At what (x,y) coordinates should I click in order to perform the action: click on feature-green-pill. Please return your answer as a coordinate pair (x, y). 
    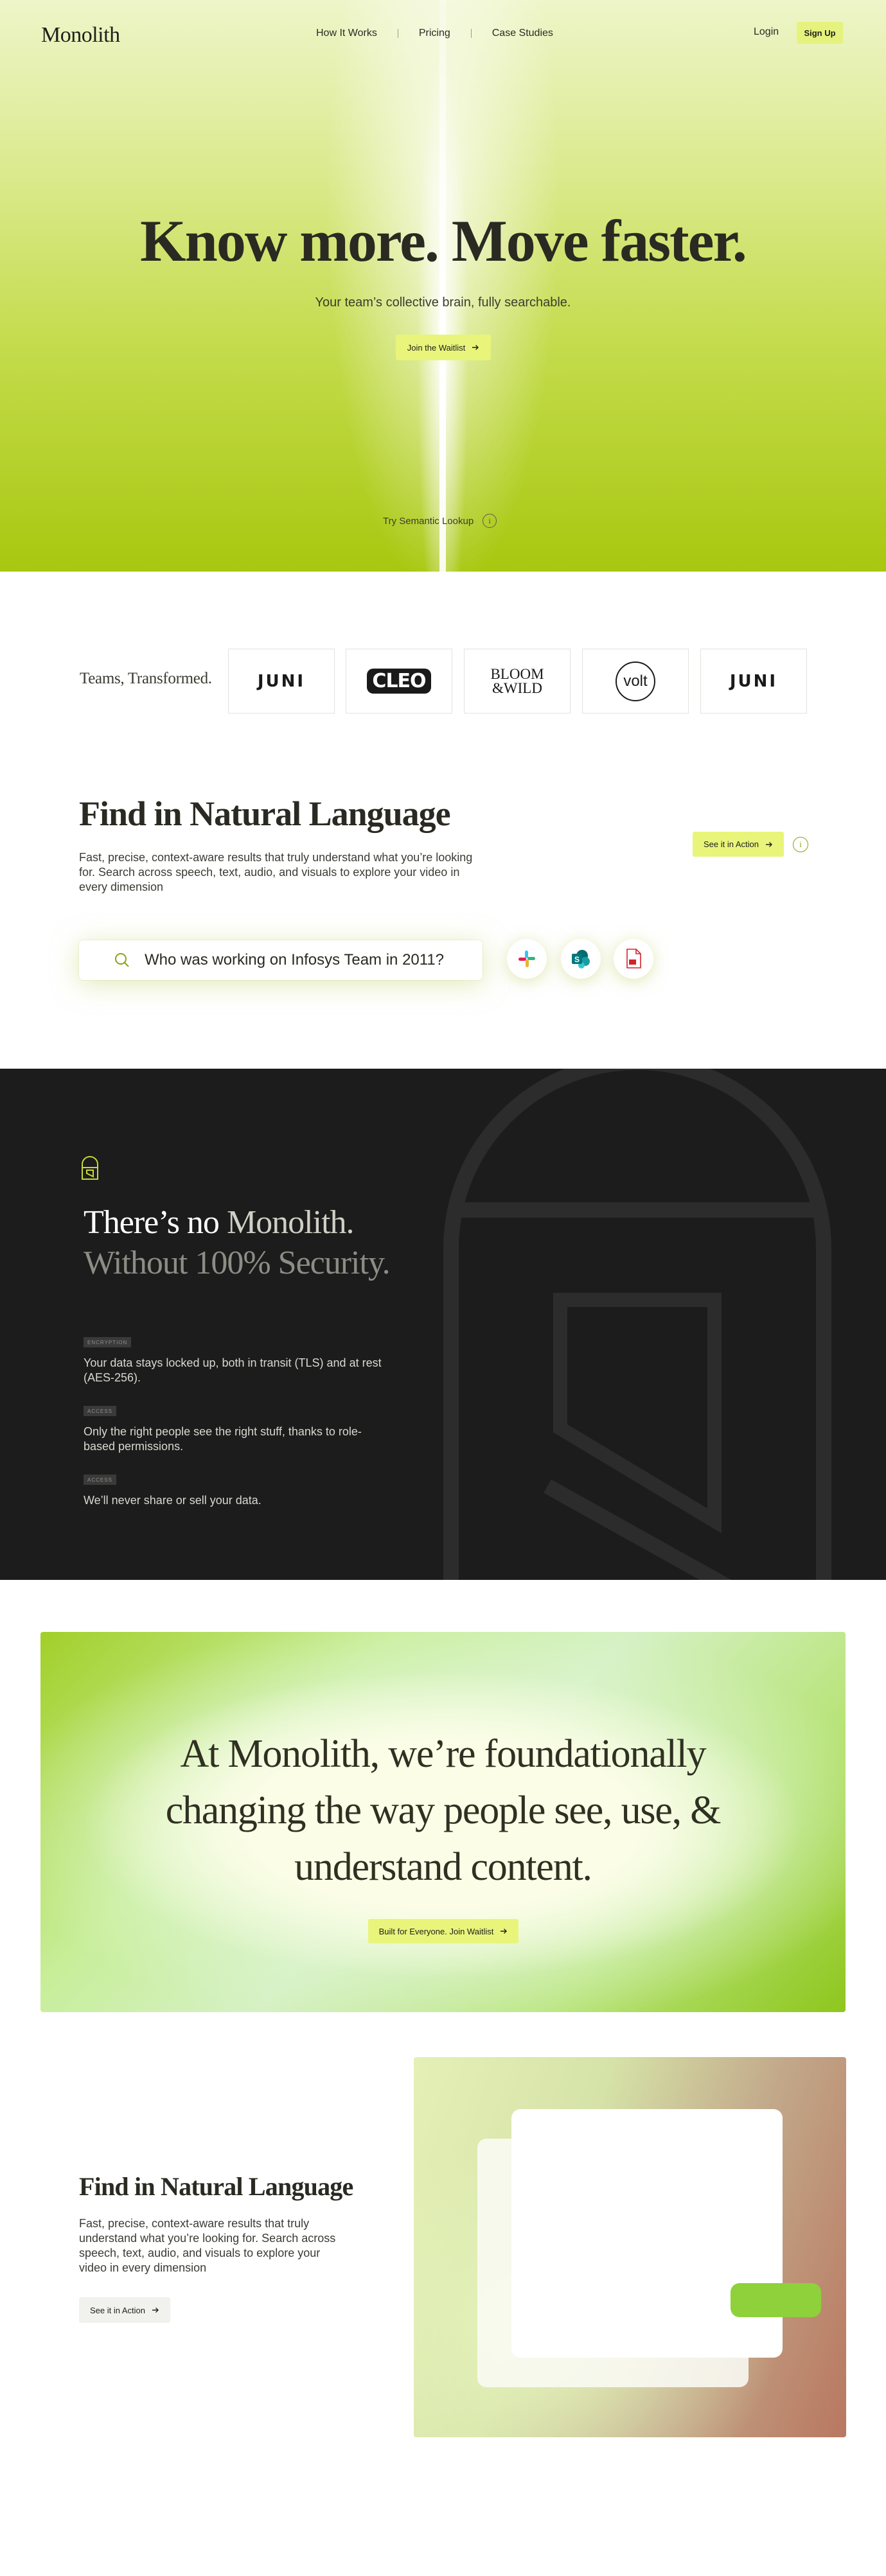
    Looking at the image, I should click on (776, 2300).